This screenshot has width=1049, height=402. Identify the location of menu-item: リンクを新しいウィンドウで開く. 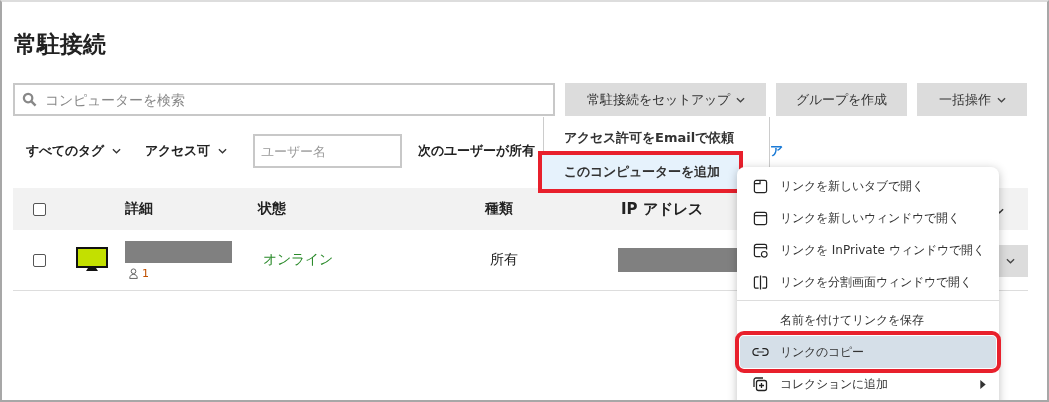
(868, 218).